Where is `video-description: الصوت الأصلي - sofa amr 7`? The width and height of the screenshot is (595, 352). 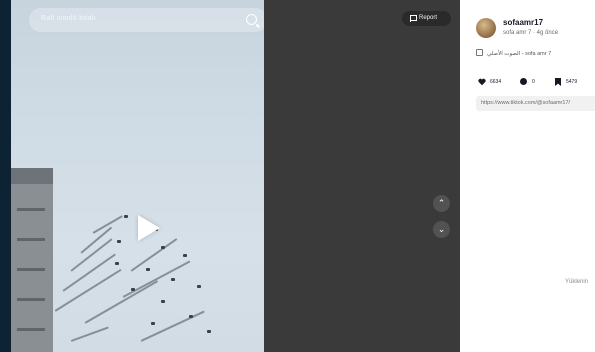
video-description: الصوت الأصلي - sofa amr 7 is located at coordinates (513, 53).